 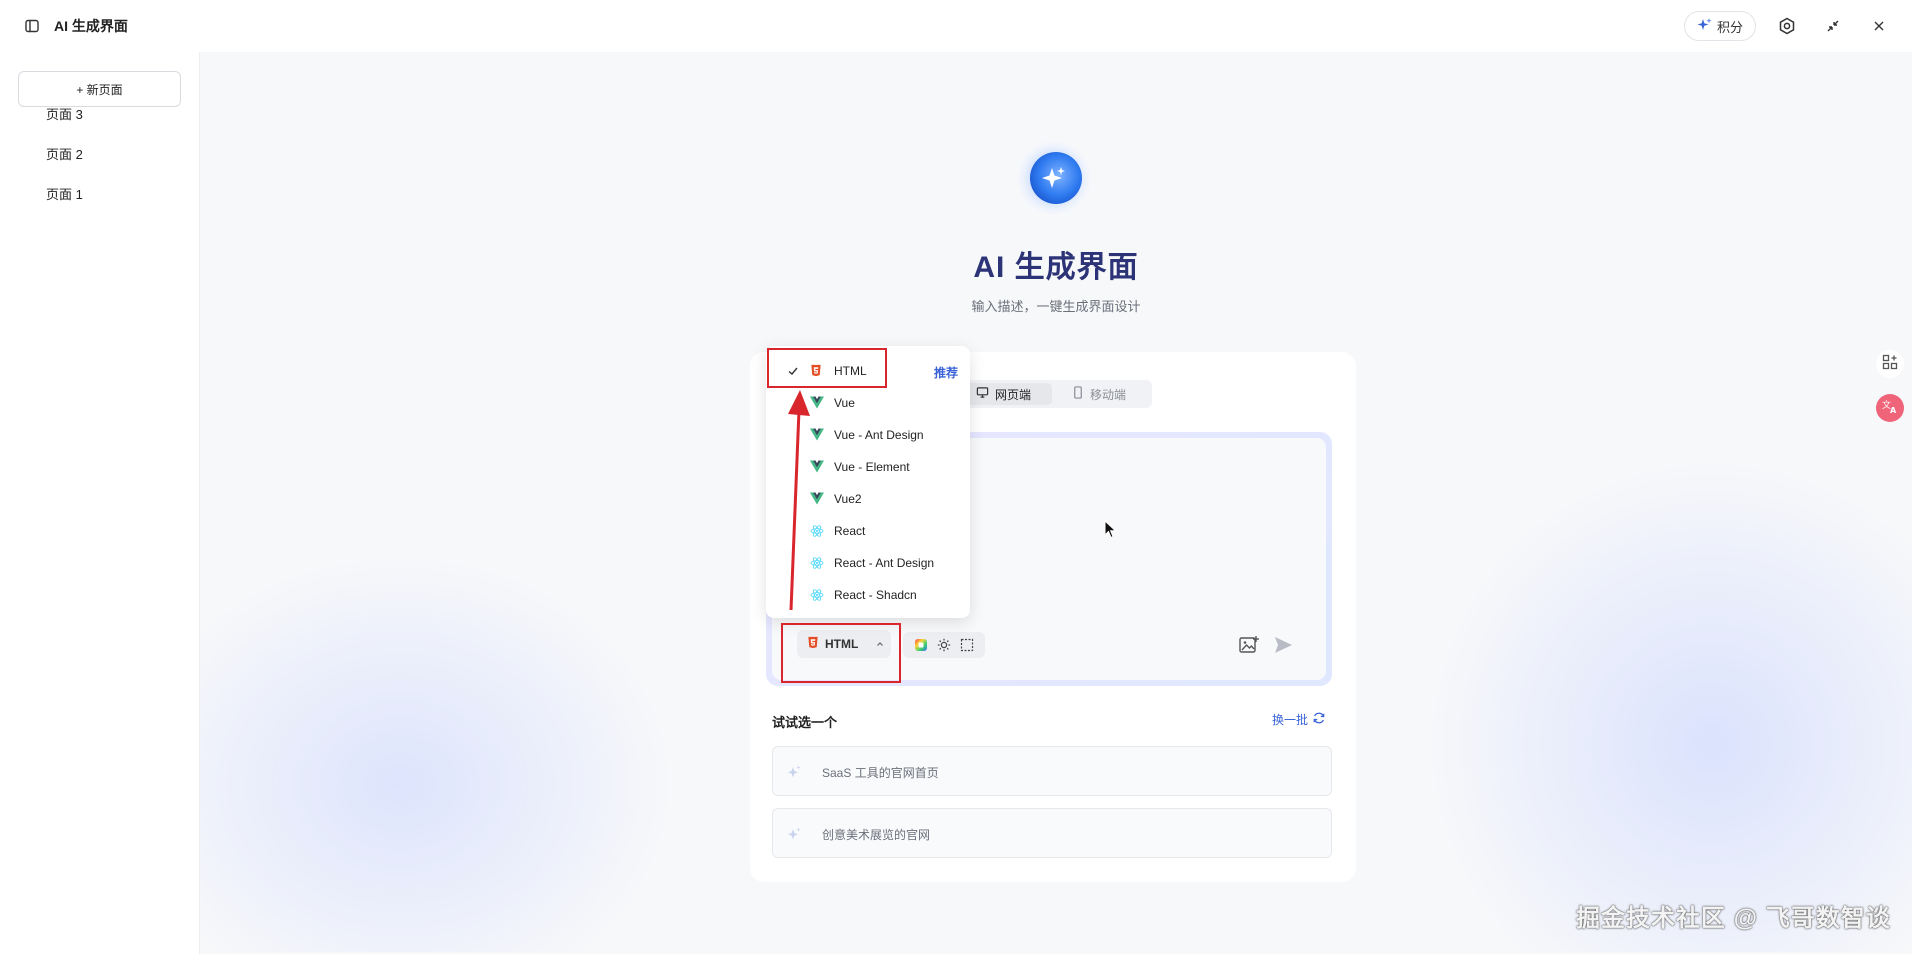 I want to click on framework-option-label: React - Ant Design, so click(x=884, y=563).